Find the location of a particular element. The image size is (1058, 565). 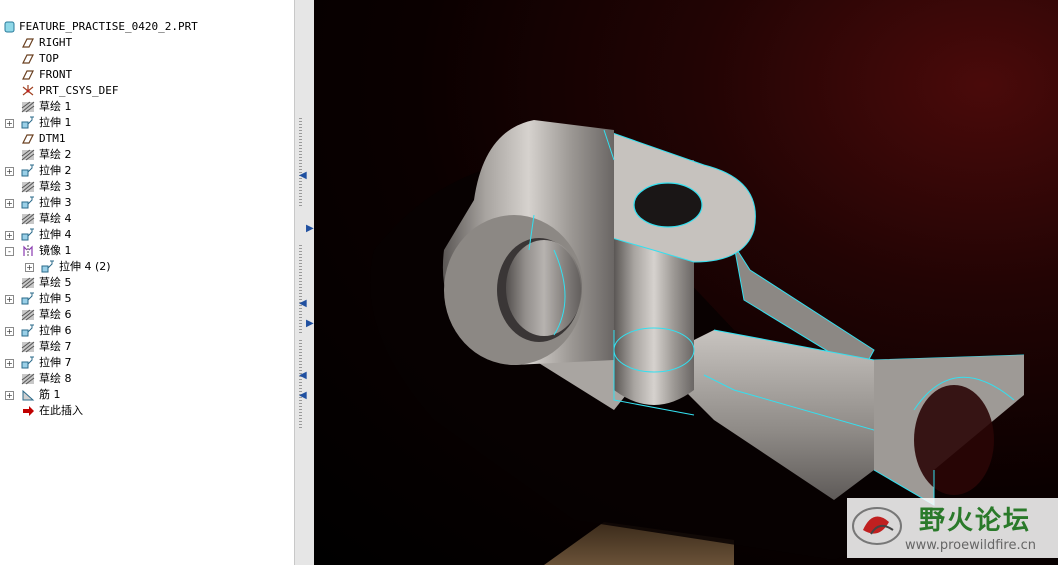

tree-item: TOP is located at coordinates (147, 59).